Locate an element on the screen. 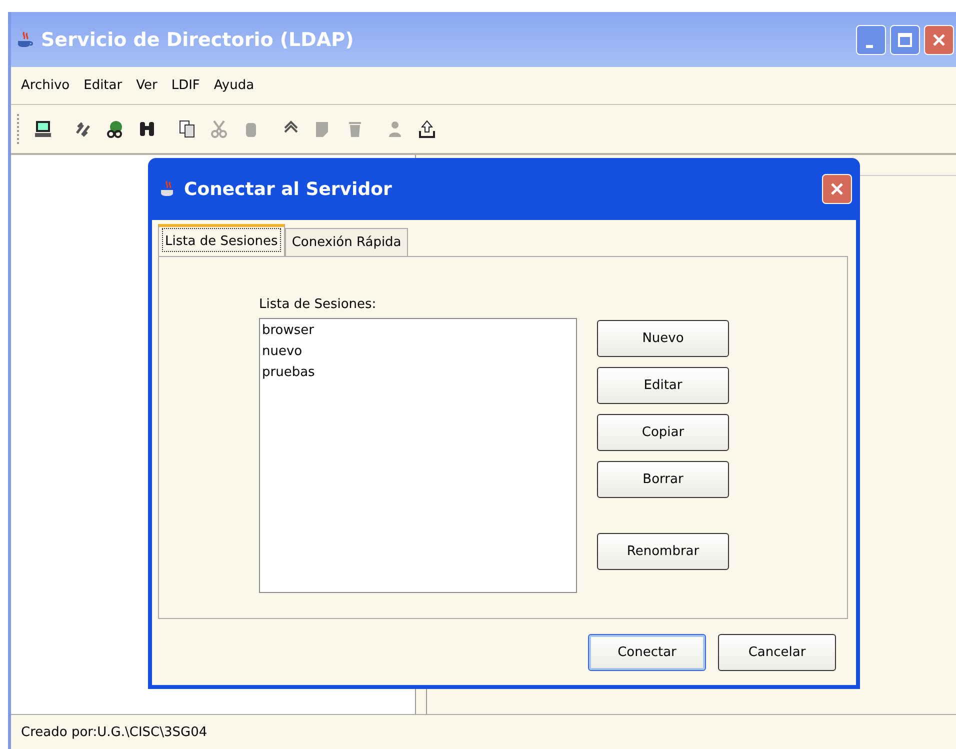 This screenshot has width=956, height=749. computer-icon is located at coordinates (43, 129).